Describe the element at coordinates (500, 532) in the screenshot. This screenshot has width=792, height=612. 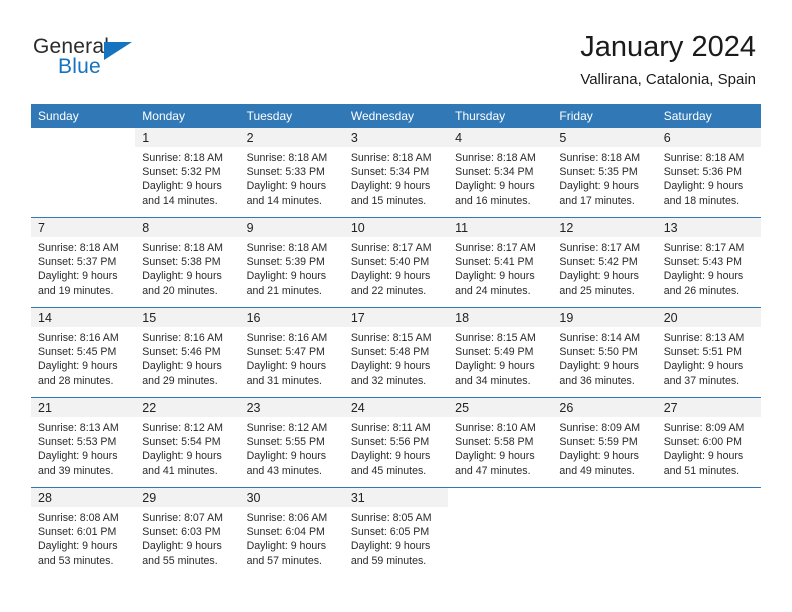
I see `calendar-day-cell` at that location.